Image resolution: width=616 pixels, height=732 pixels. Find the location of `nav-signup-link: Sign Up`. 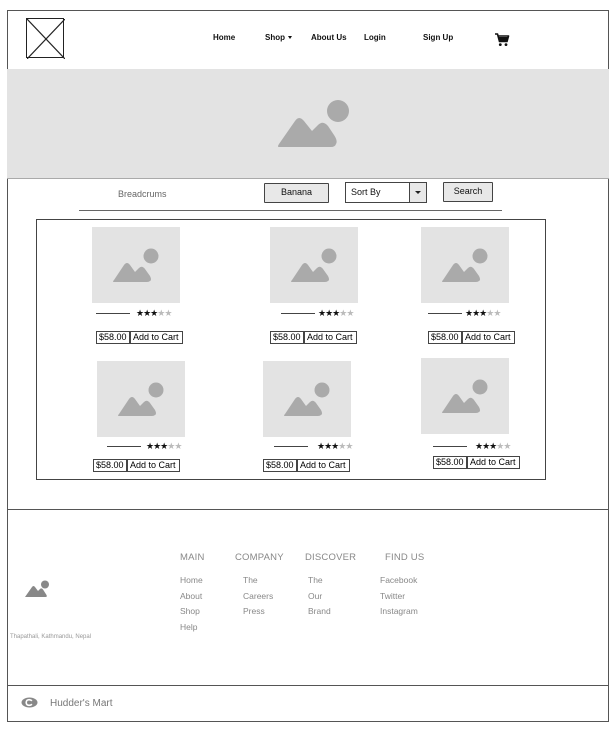

nav-signup-link: Sign Up is located at coordinates (438, 37).